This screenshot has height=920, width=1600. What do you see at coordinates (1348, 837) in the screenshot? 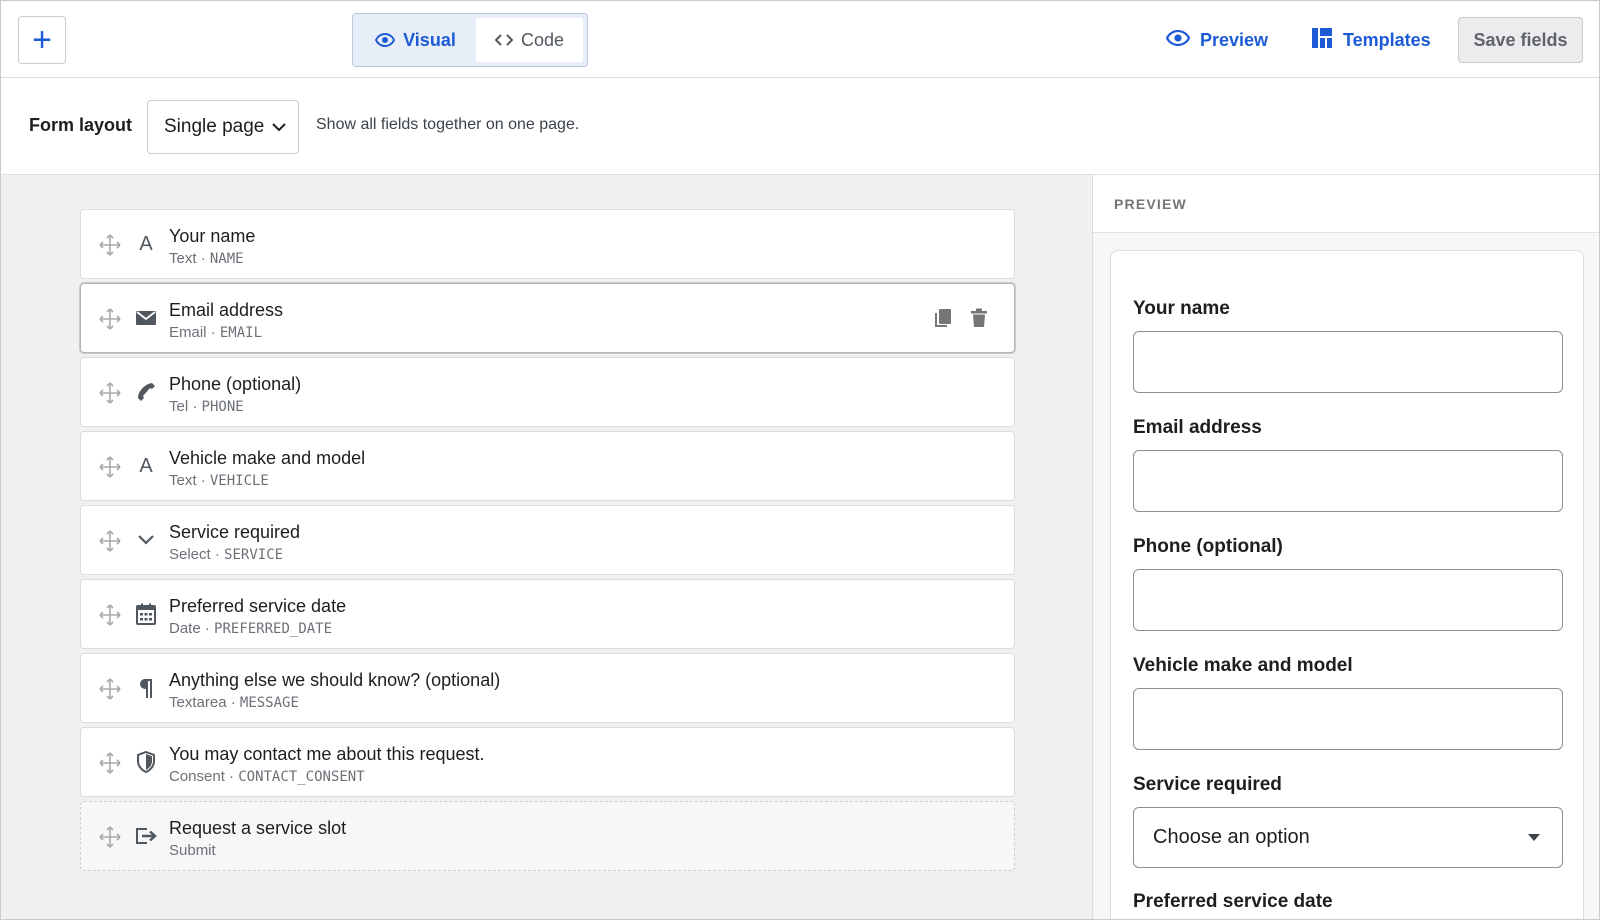
I see `preview-select-service: Choose an option` at bounding box center [1348, 837].